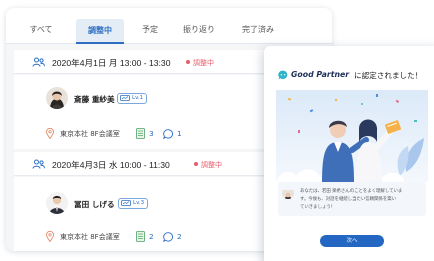 This screenshot has width=434, height=261. What do you see at coordinates (94, 99) in the screenshot?
I see `person-name: 斎藤 重紗美` at bounding box center [94, 99].